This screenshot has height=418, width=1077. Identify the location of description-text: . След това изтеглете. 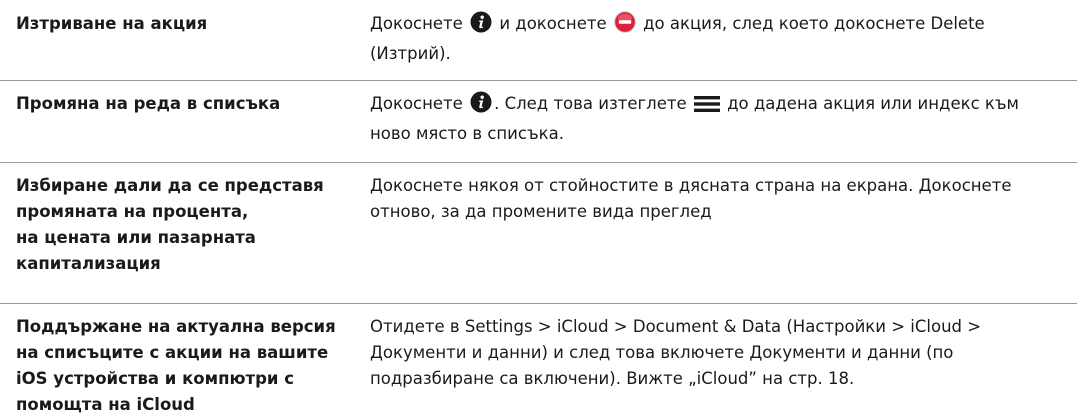
(593, 103).